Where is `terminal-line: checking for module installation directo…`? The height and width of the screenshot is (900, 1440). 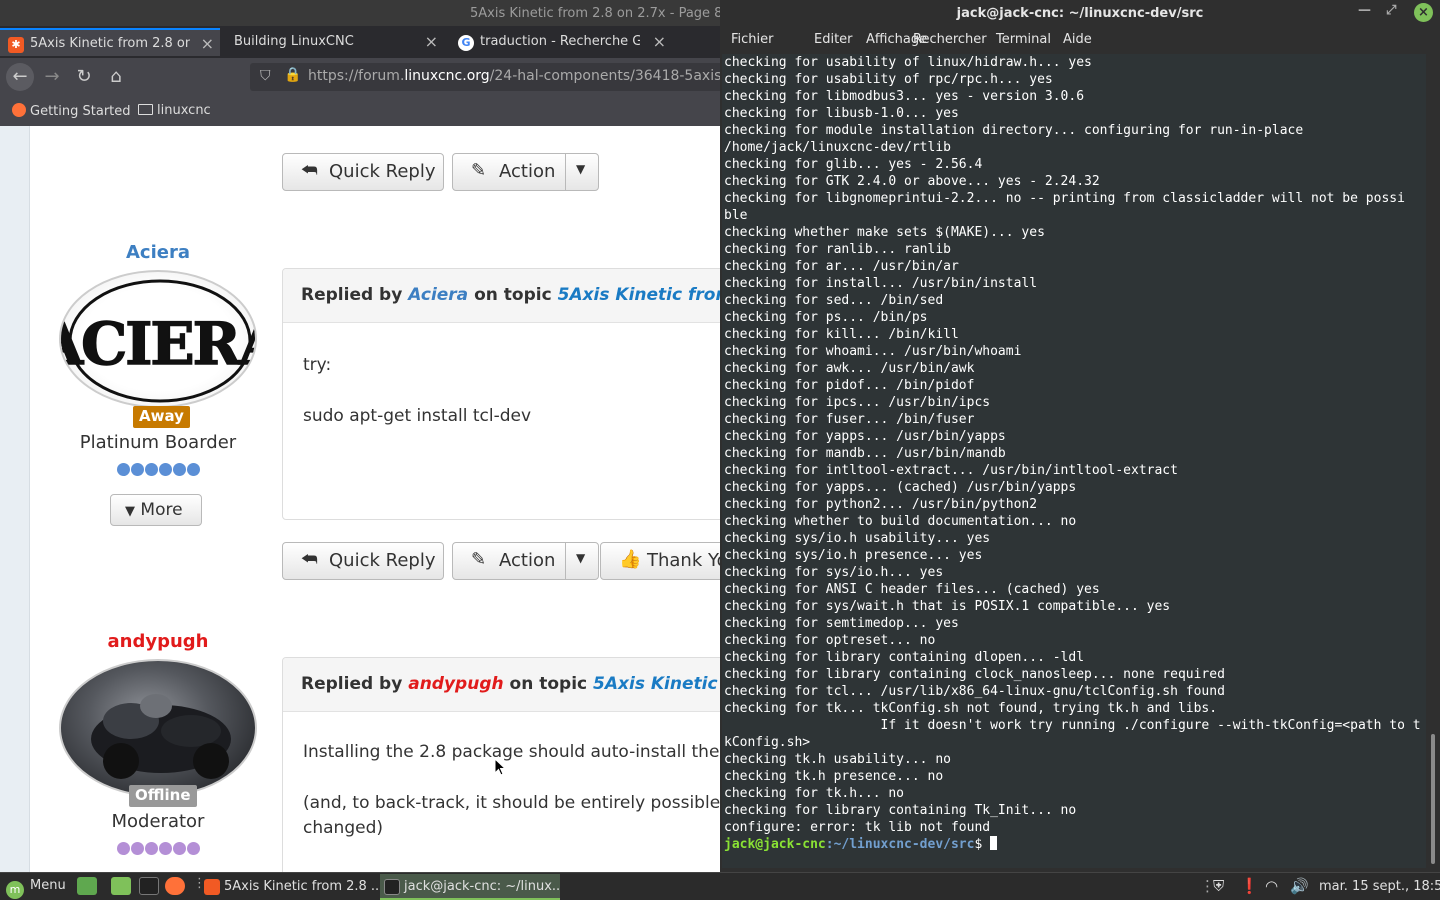 terminal-line: checking for module installation directo… is located at coordinates (1014, 130).